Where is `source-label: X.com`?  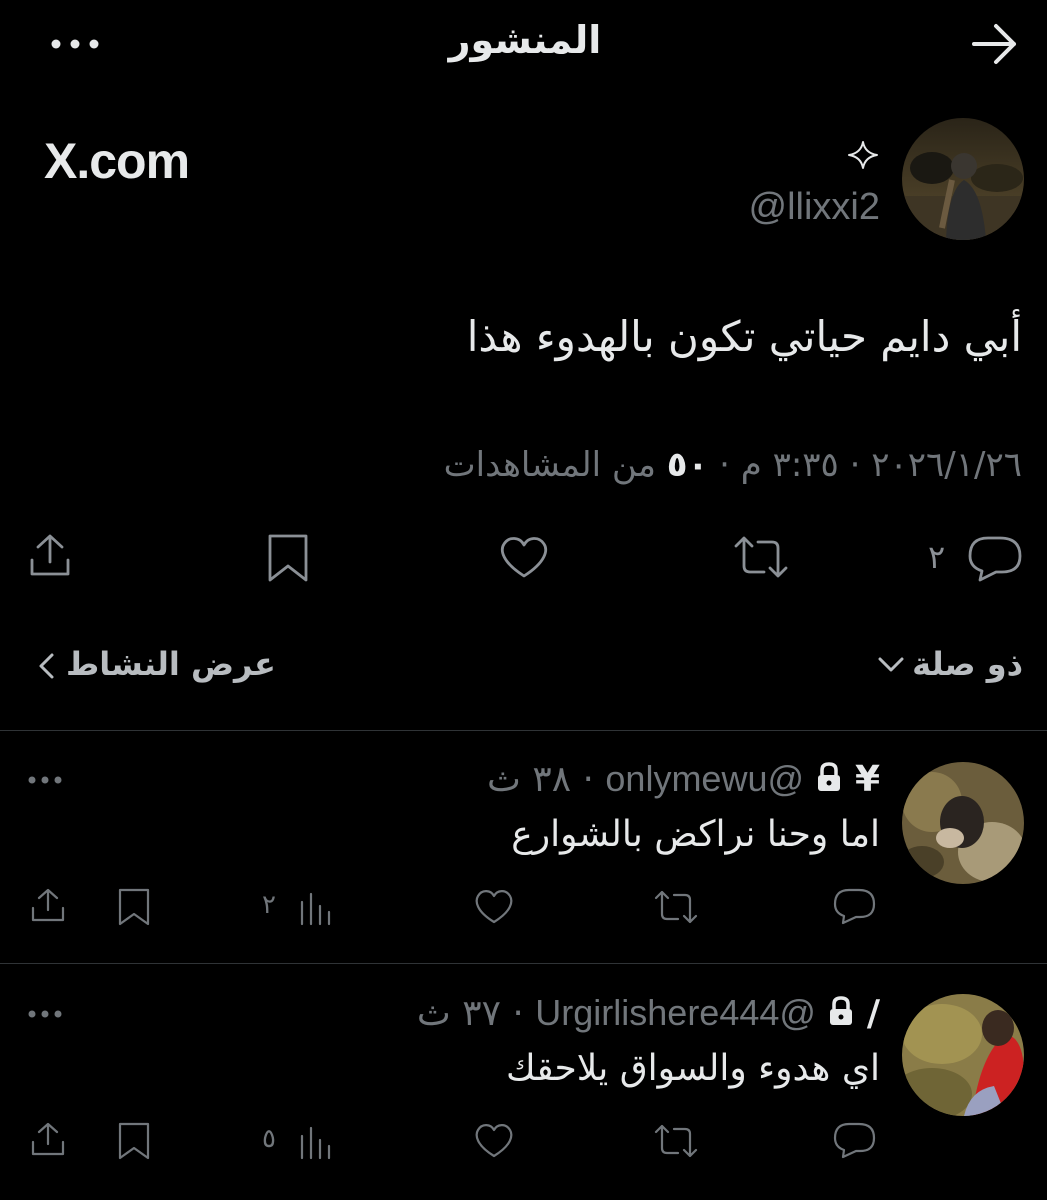 source-label: X.com is located at coordinates (117, 161).